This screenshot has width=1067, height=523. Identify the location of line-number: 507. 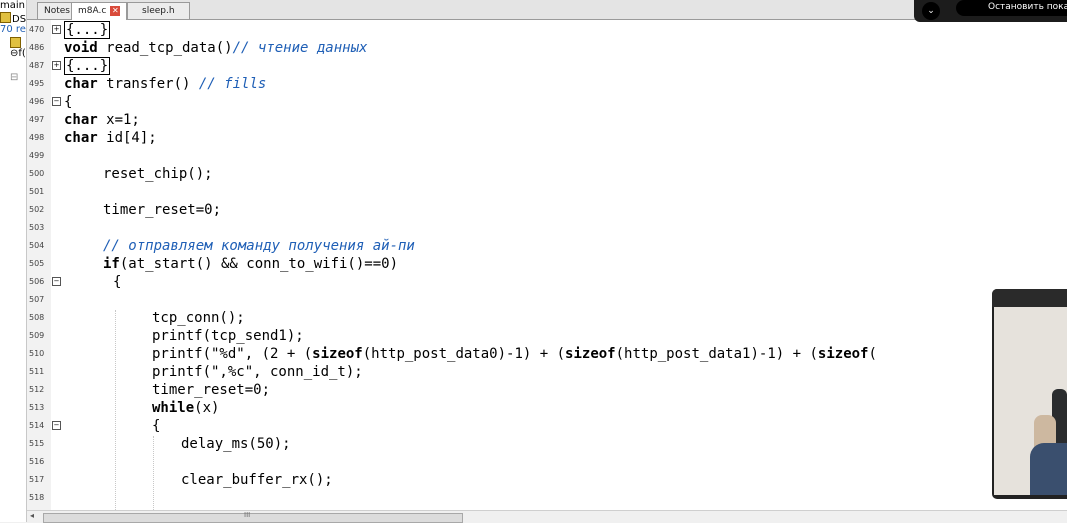
(37, 299).